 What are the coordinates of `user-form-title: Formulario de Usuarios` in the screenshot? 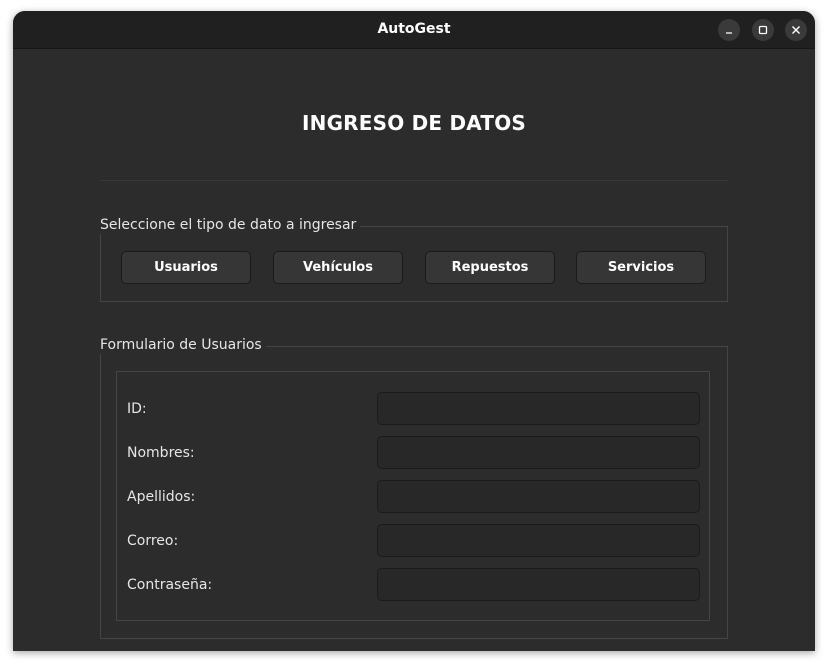 It's located at (183, 345).